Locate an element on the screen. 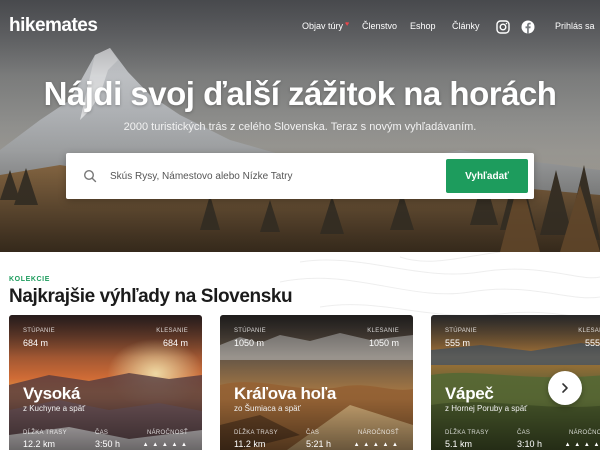 This screenshot has width=600, height=450. ascent-value: 1050 m is located at coordinates (249, 343).